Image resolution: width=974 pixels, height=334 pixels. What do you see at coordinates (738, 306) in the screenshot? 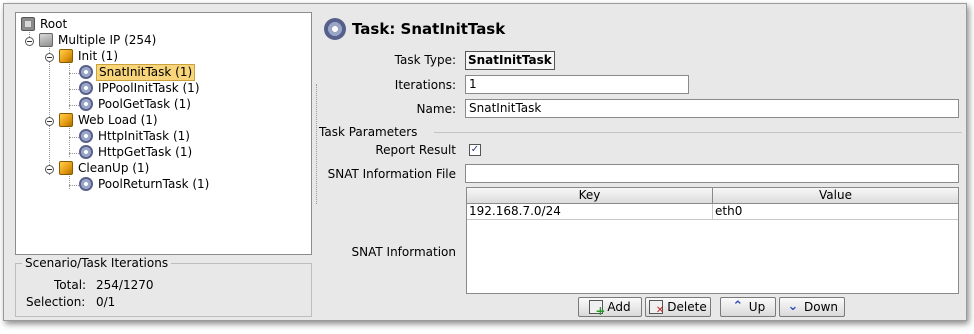
I see `arrow-up-icon: ⌃` at bounding box center [738, 306].